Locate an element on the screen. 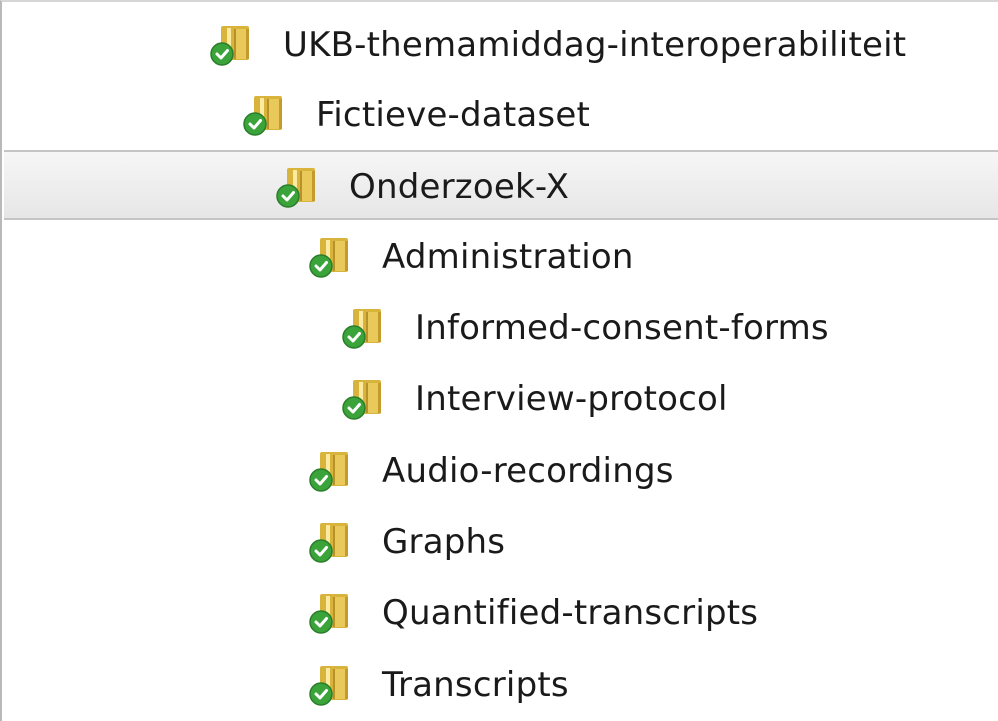  tree-item: Audio-recordings is located at coordinates (501, 471).